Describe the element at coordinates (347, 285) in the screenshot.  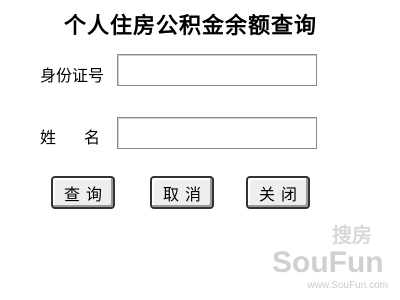
I see `watermark-url: www.SouFun.com` at that location.